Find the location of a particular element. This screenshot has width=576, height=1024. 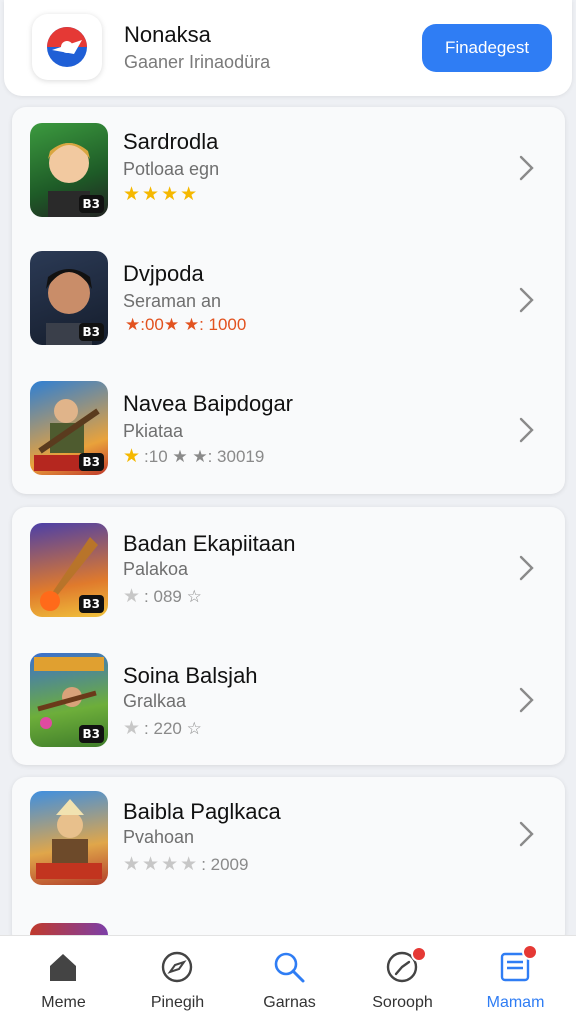

rating-value: :10 ★ ★: 30019 is located at coordinates (204, 456).